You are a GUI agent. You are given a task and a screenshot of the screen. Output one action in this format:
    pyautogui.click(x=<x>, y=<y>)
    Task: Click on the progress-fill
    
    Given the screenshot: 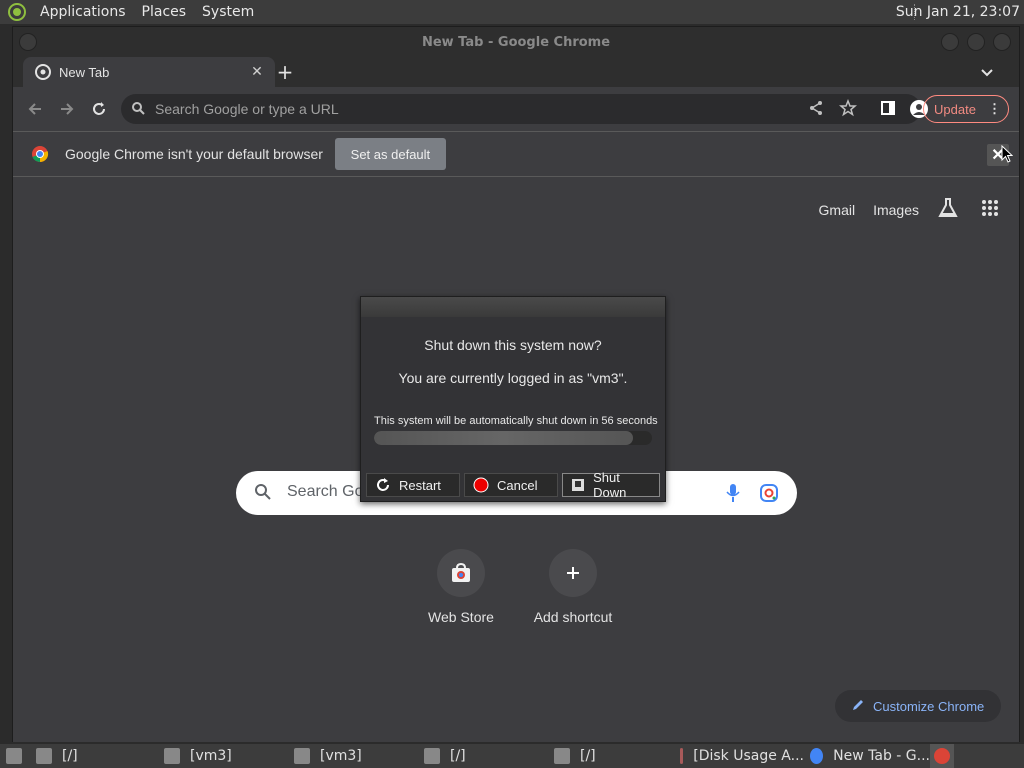 What is the action you would take?
    pyautogui.click(x=503, y=438)
    